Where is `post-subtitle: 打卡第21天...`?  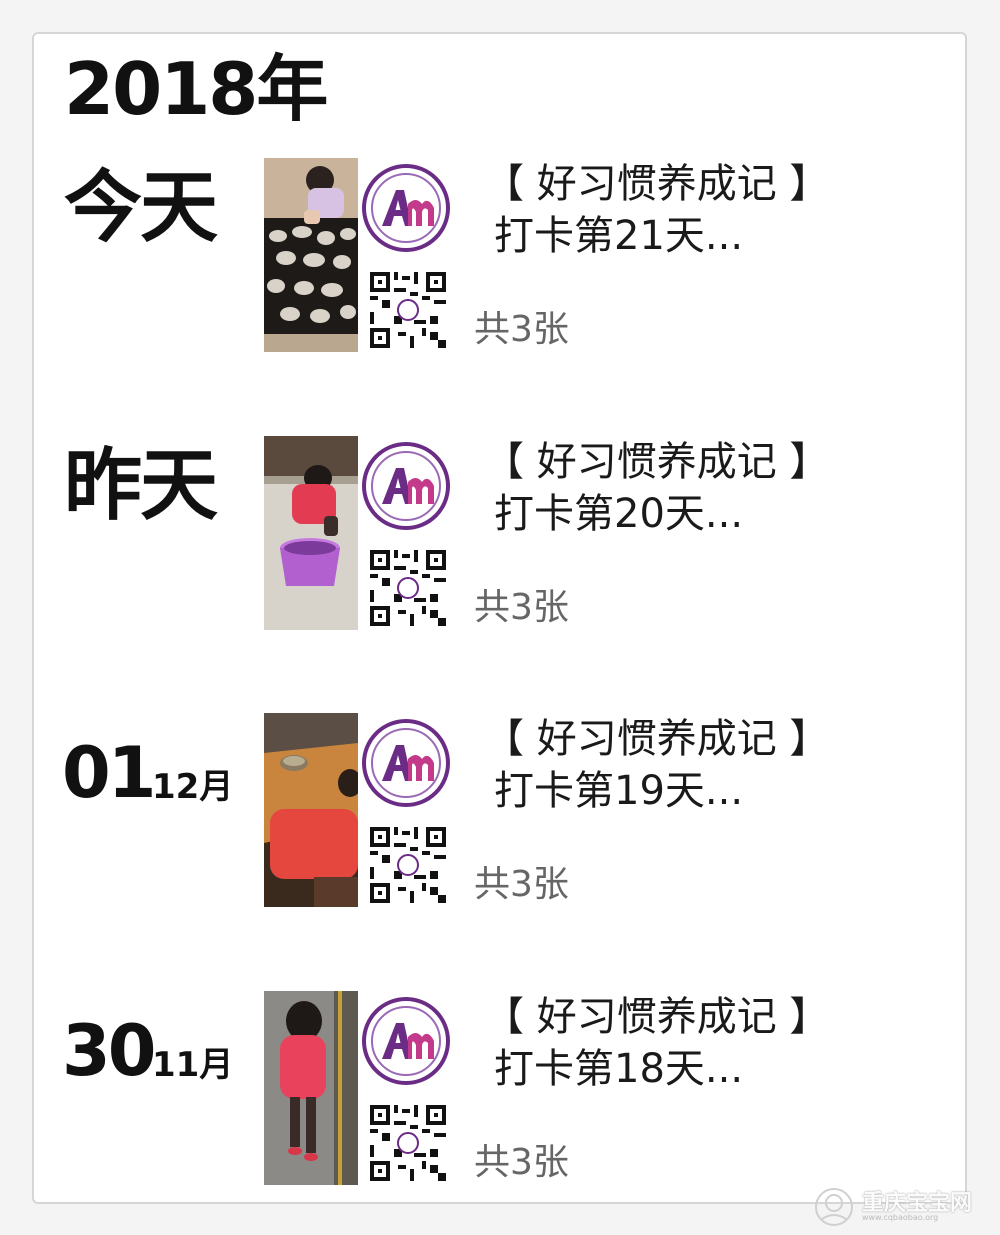 post-subtitle: 打卡第21天... is located at coordinates (619, 236).